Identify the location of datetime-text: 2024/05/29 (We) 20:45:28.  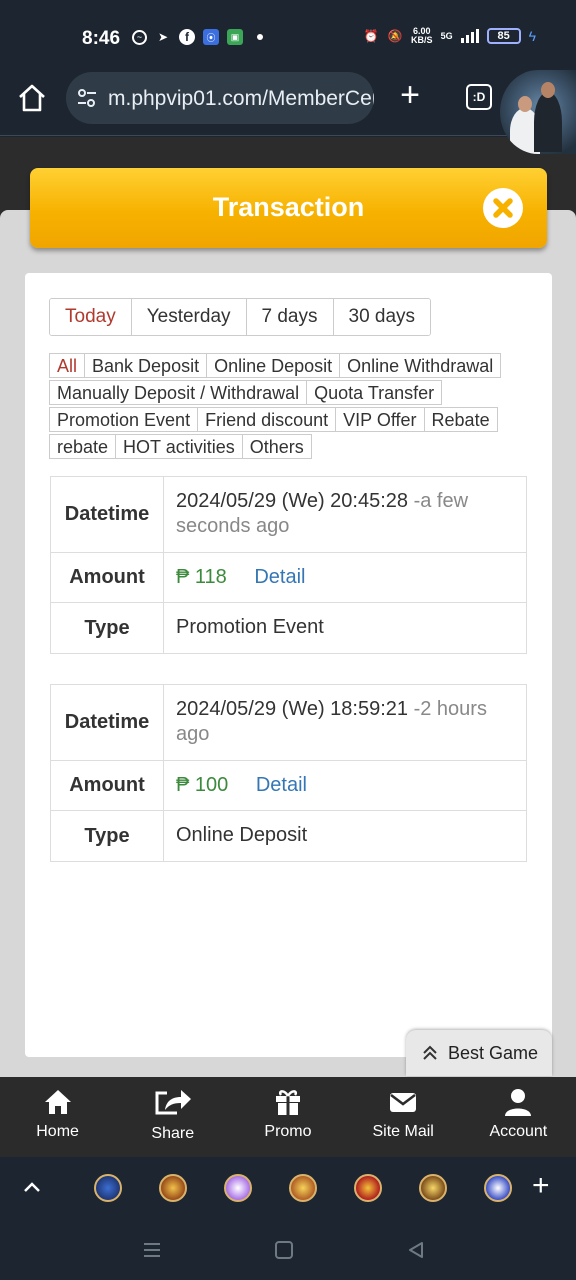
(292, 501).